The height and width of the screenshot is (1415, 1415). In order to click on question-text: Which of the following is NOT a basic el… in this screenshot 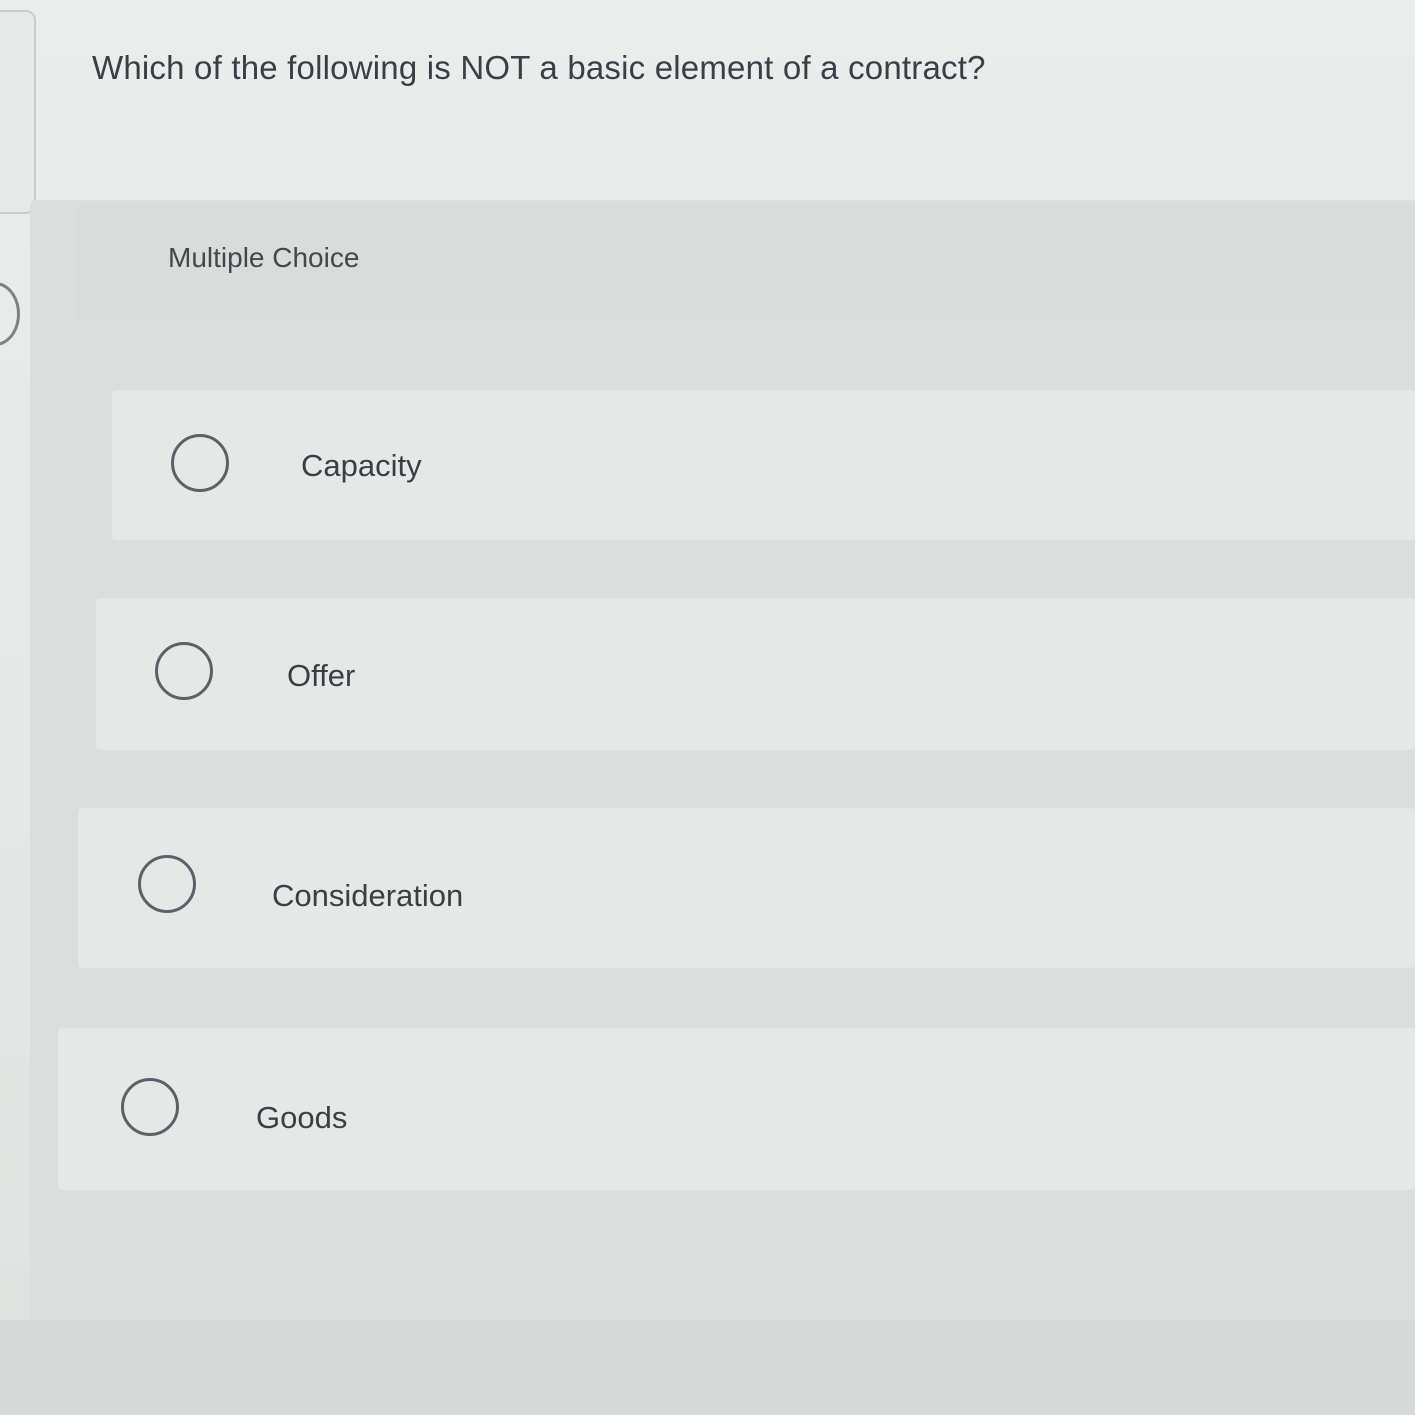, I will do `click(539, 67)`.